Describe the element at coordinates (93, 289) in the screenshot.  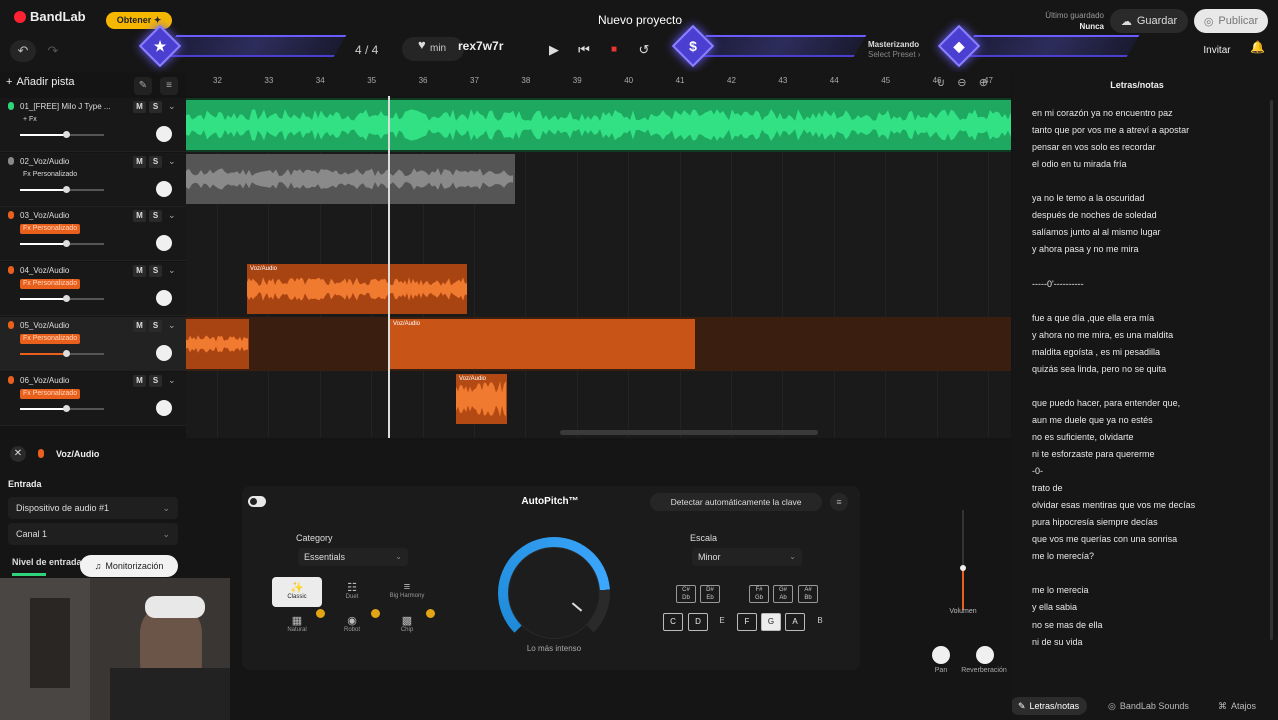
I see `track-header: 04_Voz/Audio Fx Personalizado M S ⌄` at that location.